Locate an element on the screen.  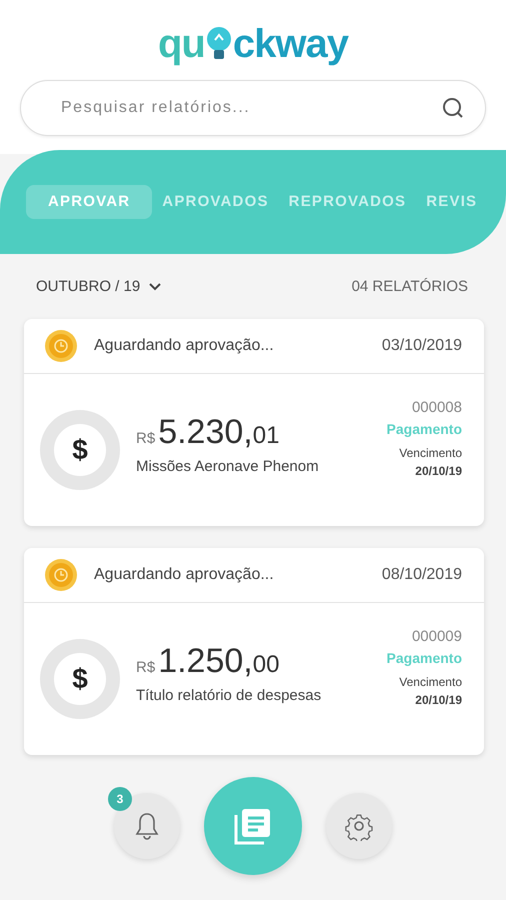
logo-text: ckway is located at coordinates (290, 44).